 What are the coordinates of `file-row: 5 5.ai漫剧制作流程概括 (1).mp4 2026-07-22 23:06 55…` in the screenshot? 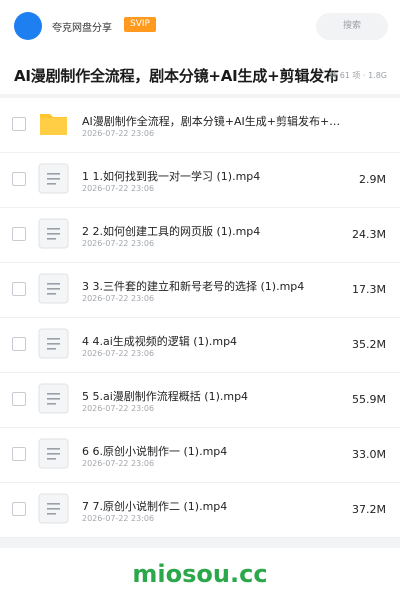 It's located at (200, 400).